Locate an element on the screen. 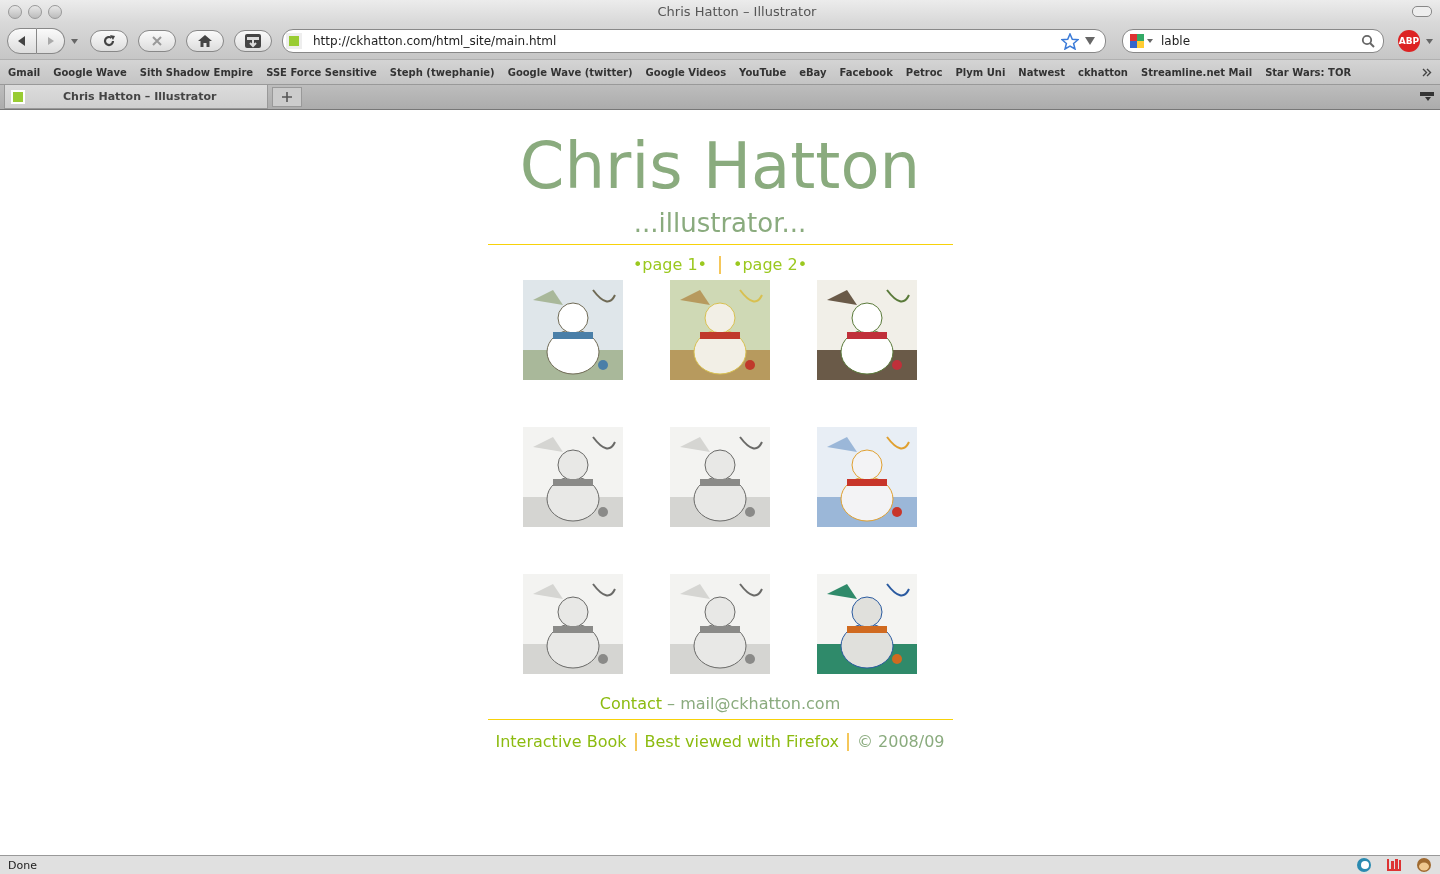  bookmark-link: Google Wave (twitter) is located at coordinates (570, 72).